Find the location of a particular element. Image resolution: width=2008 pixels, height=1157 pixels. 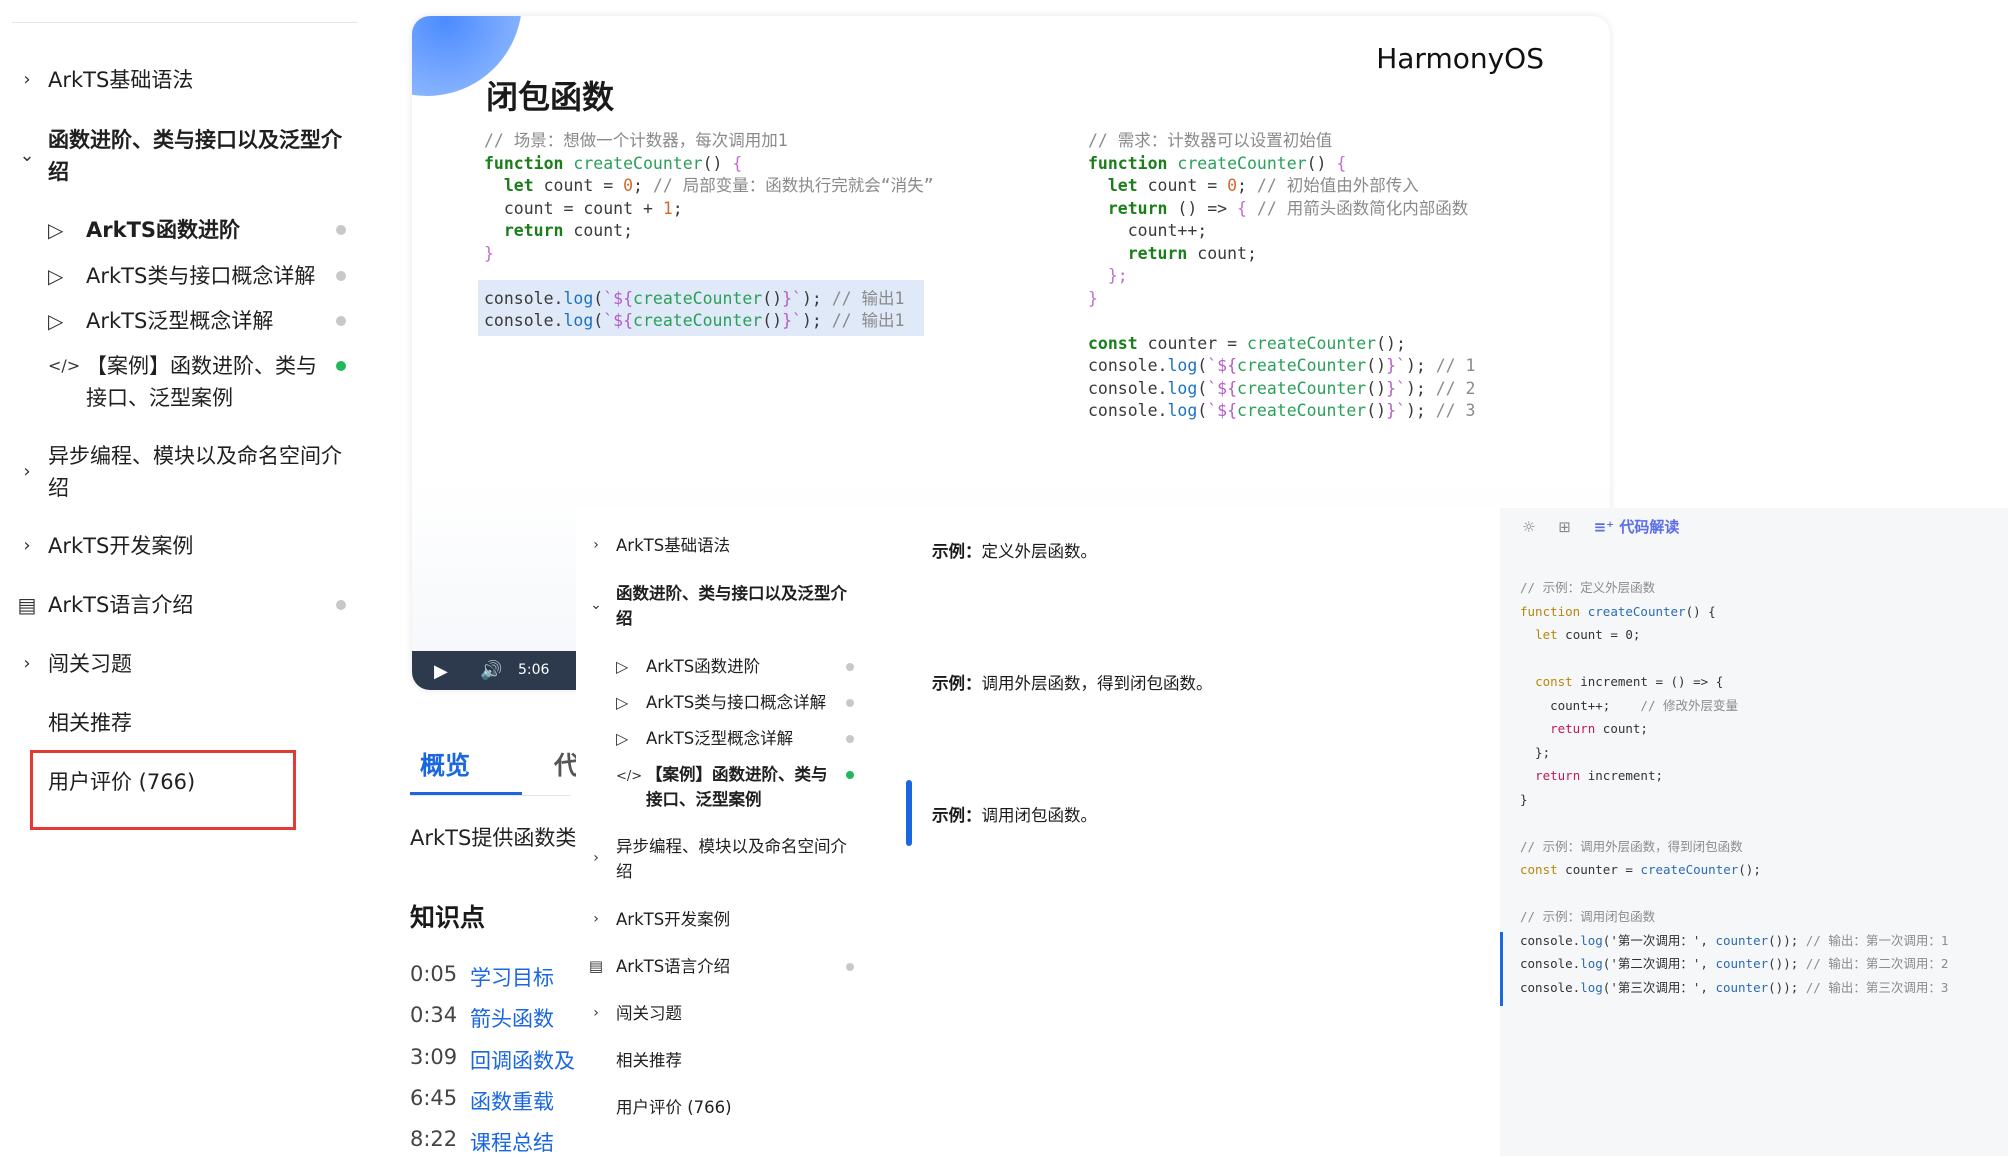

popup-item-label: 相关推荐 is located at coordinates (649, 1060).